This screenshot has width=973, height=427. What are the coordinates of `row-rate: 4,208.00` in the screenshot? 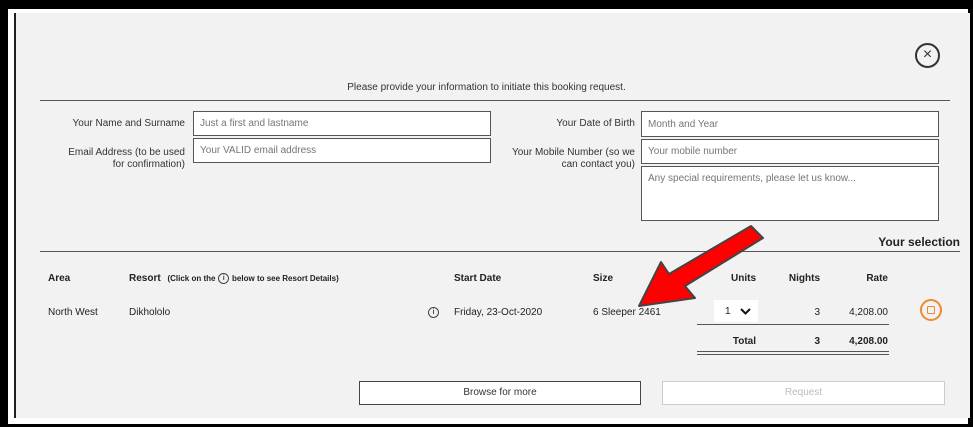 It's located at (868, 312).